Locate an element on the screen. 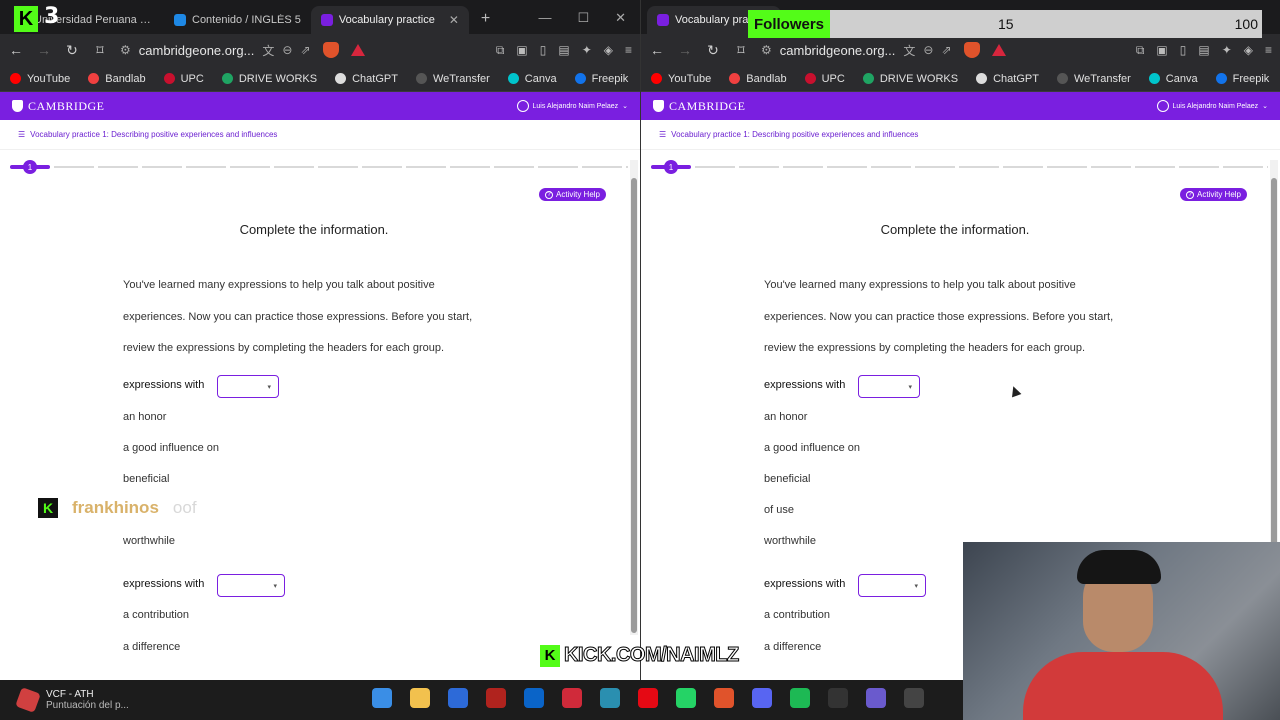 The height and width of the screenshot is (720, 1280). scroll-thumb is located at coordinates (634, 405).